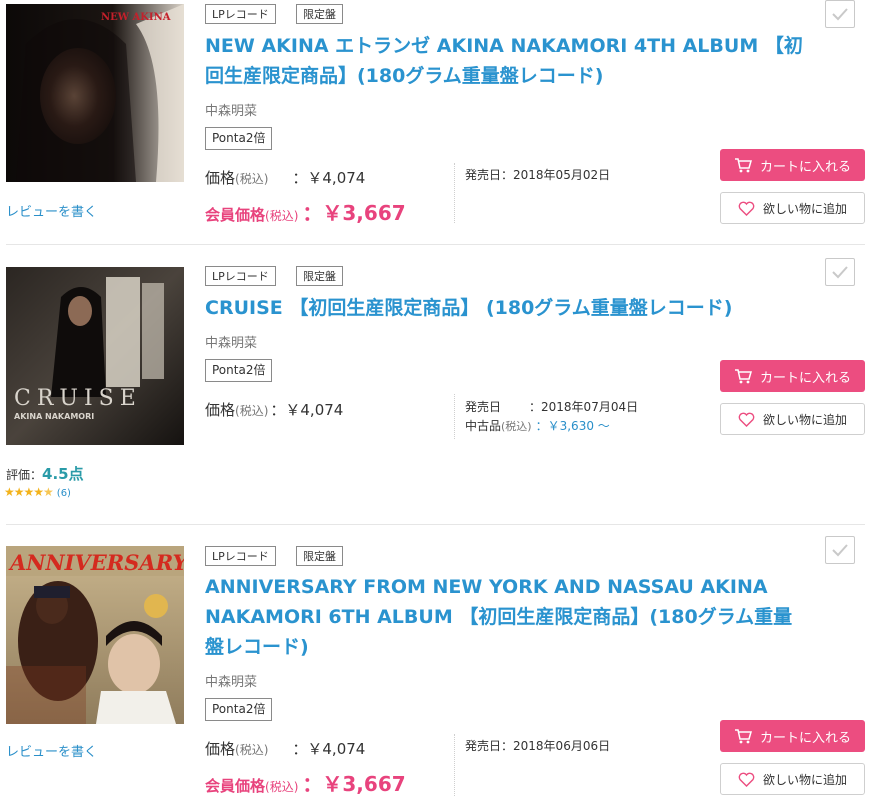 The image size is (871, 809). I want to click on used-price-link: ：￥3,630 ～, so click(573, 426).